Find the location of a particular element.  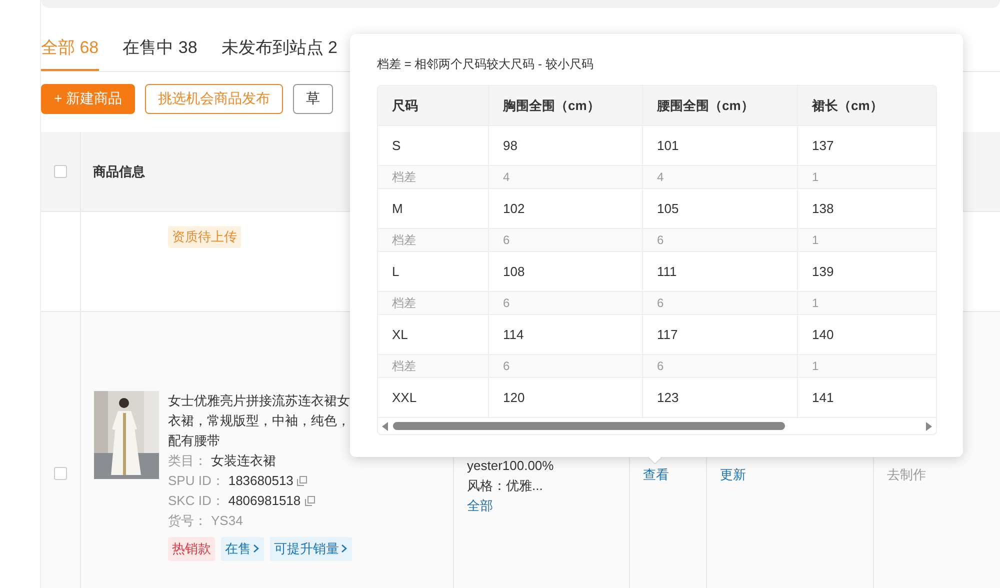

column-header: 胸围全围（cm） is located at coordinates (566, 106).